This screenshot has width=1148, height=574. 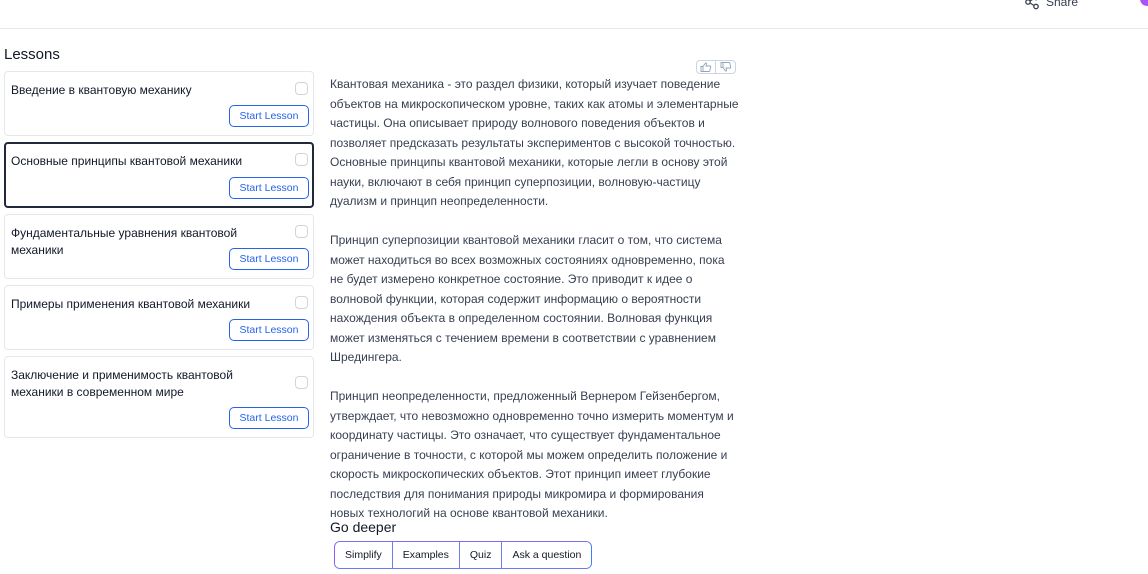 I want to click on thumbs-down-icon, so click(x=725, y=67).